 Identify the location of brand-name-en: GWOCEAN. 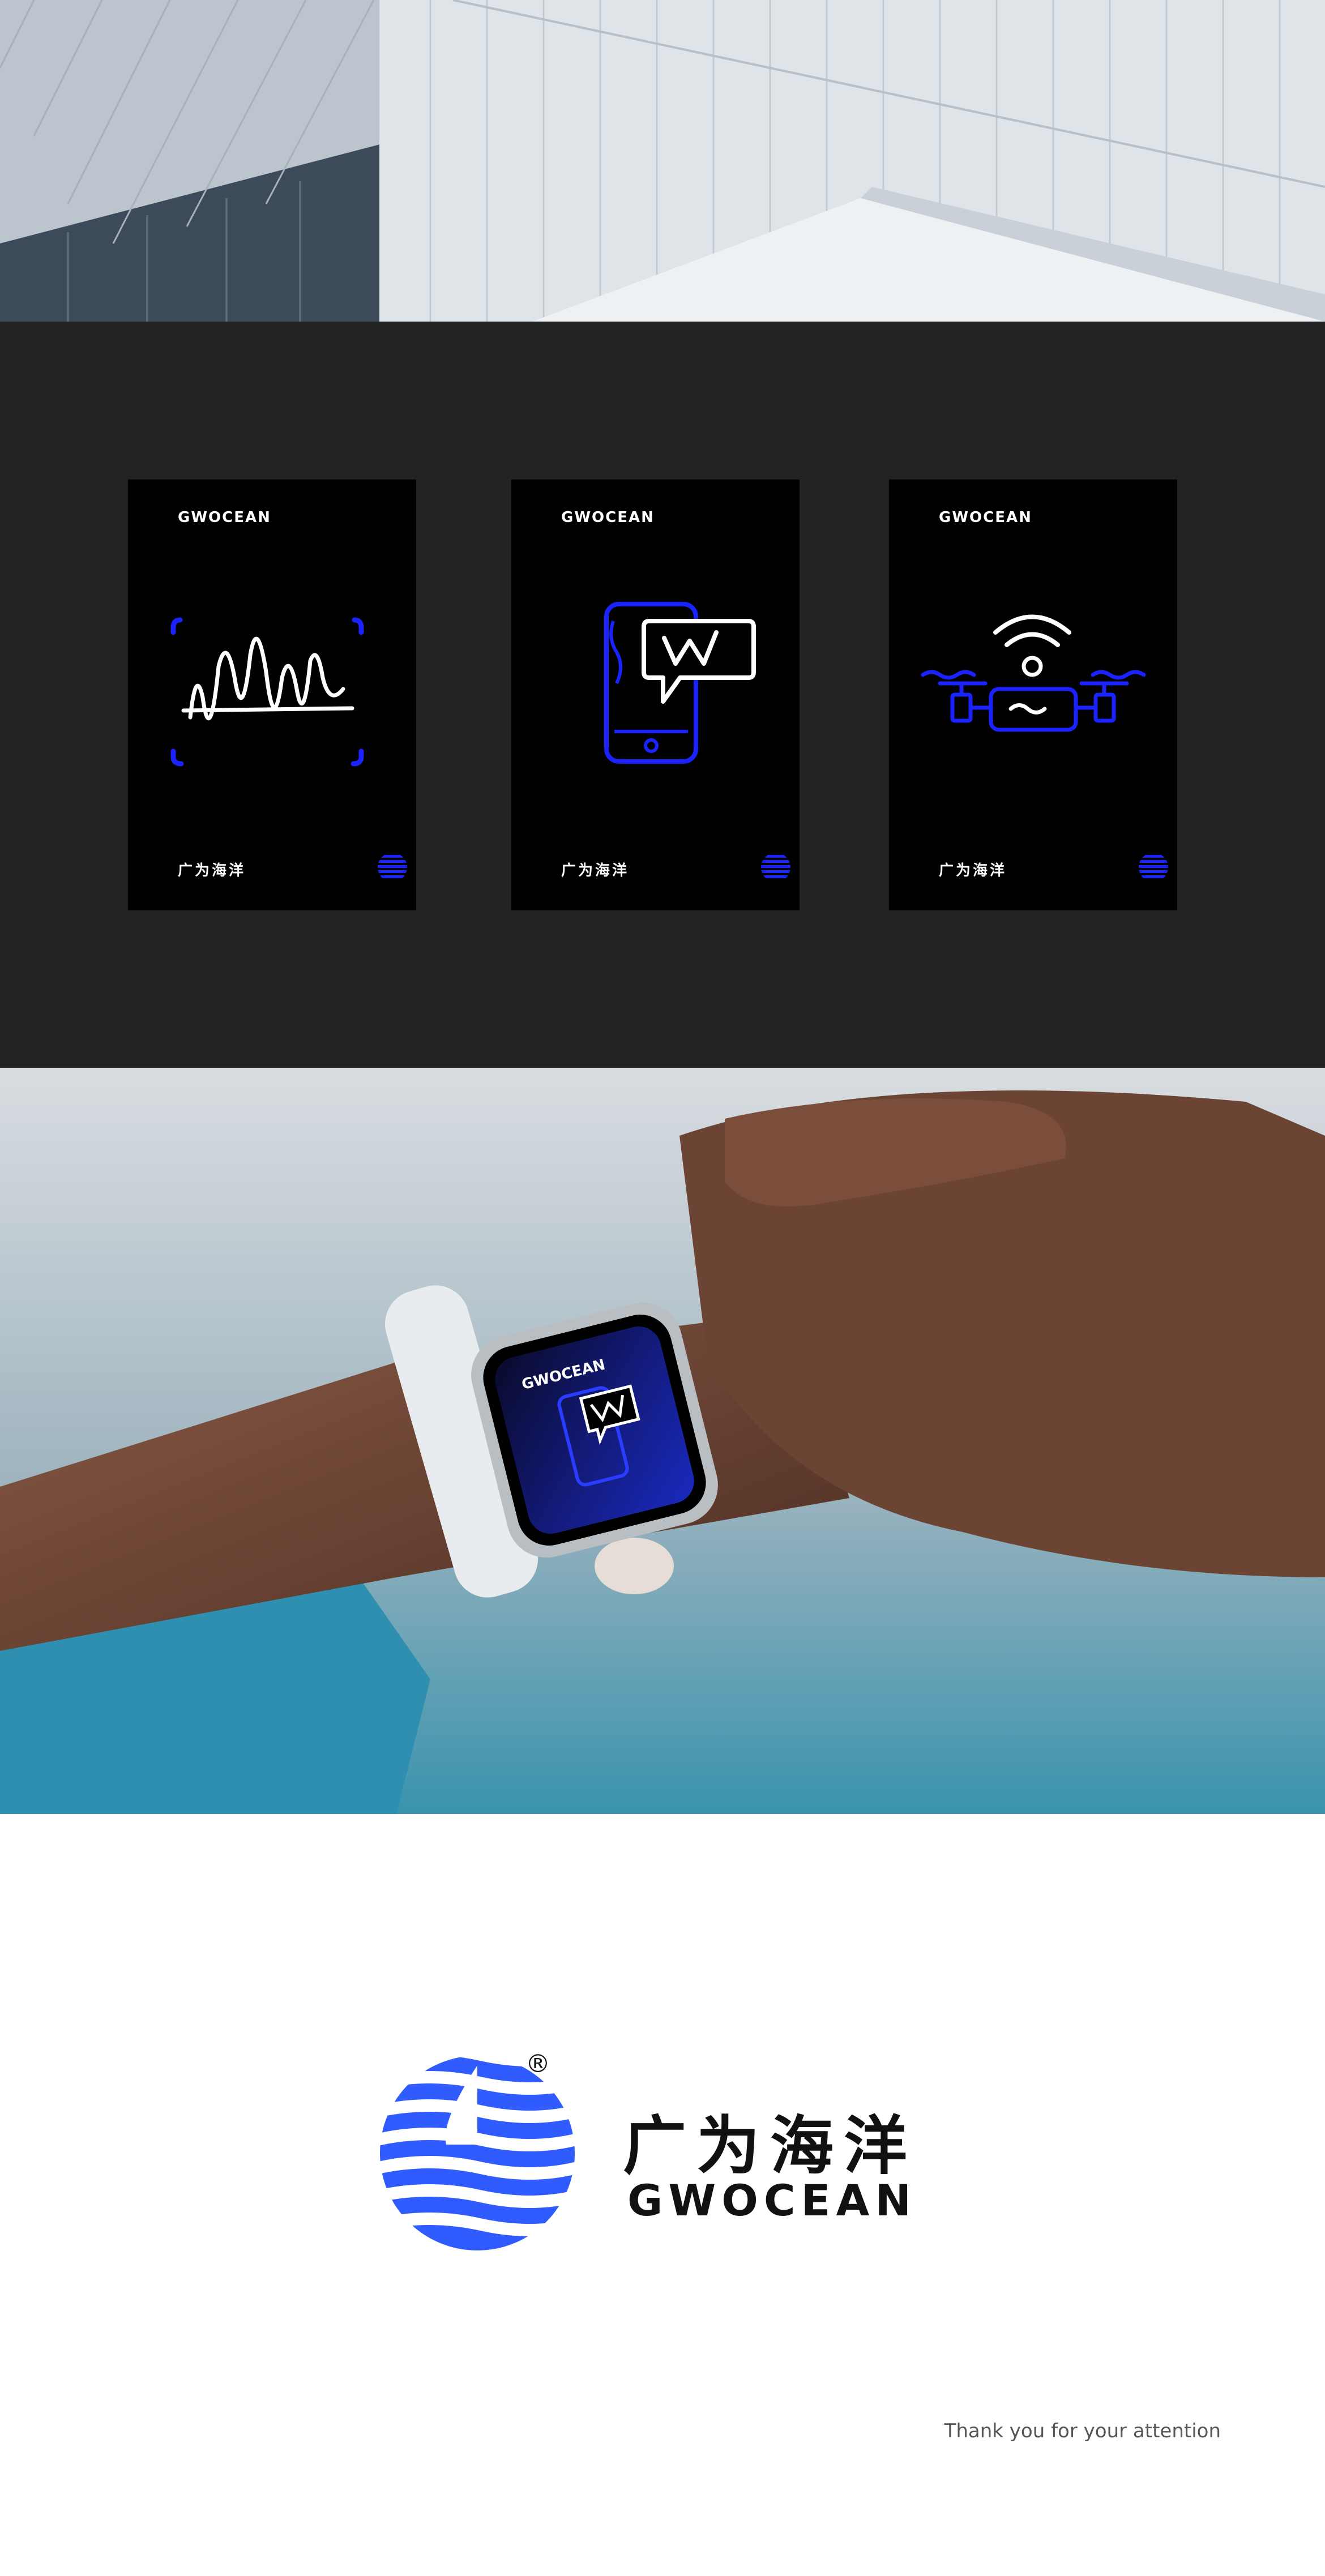
(772, 2200).